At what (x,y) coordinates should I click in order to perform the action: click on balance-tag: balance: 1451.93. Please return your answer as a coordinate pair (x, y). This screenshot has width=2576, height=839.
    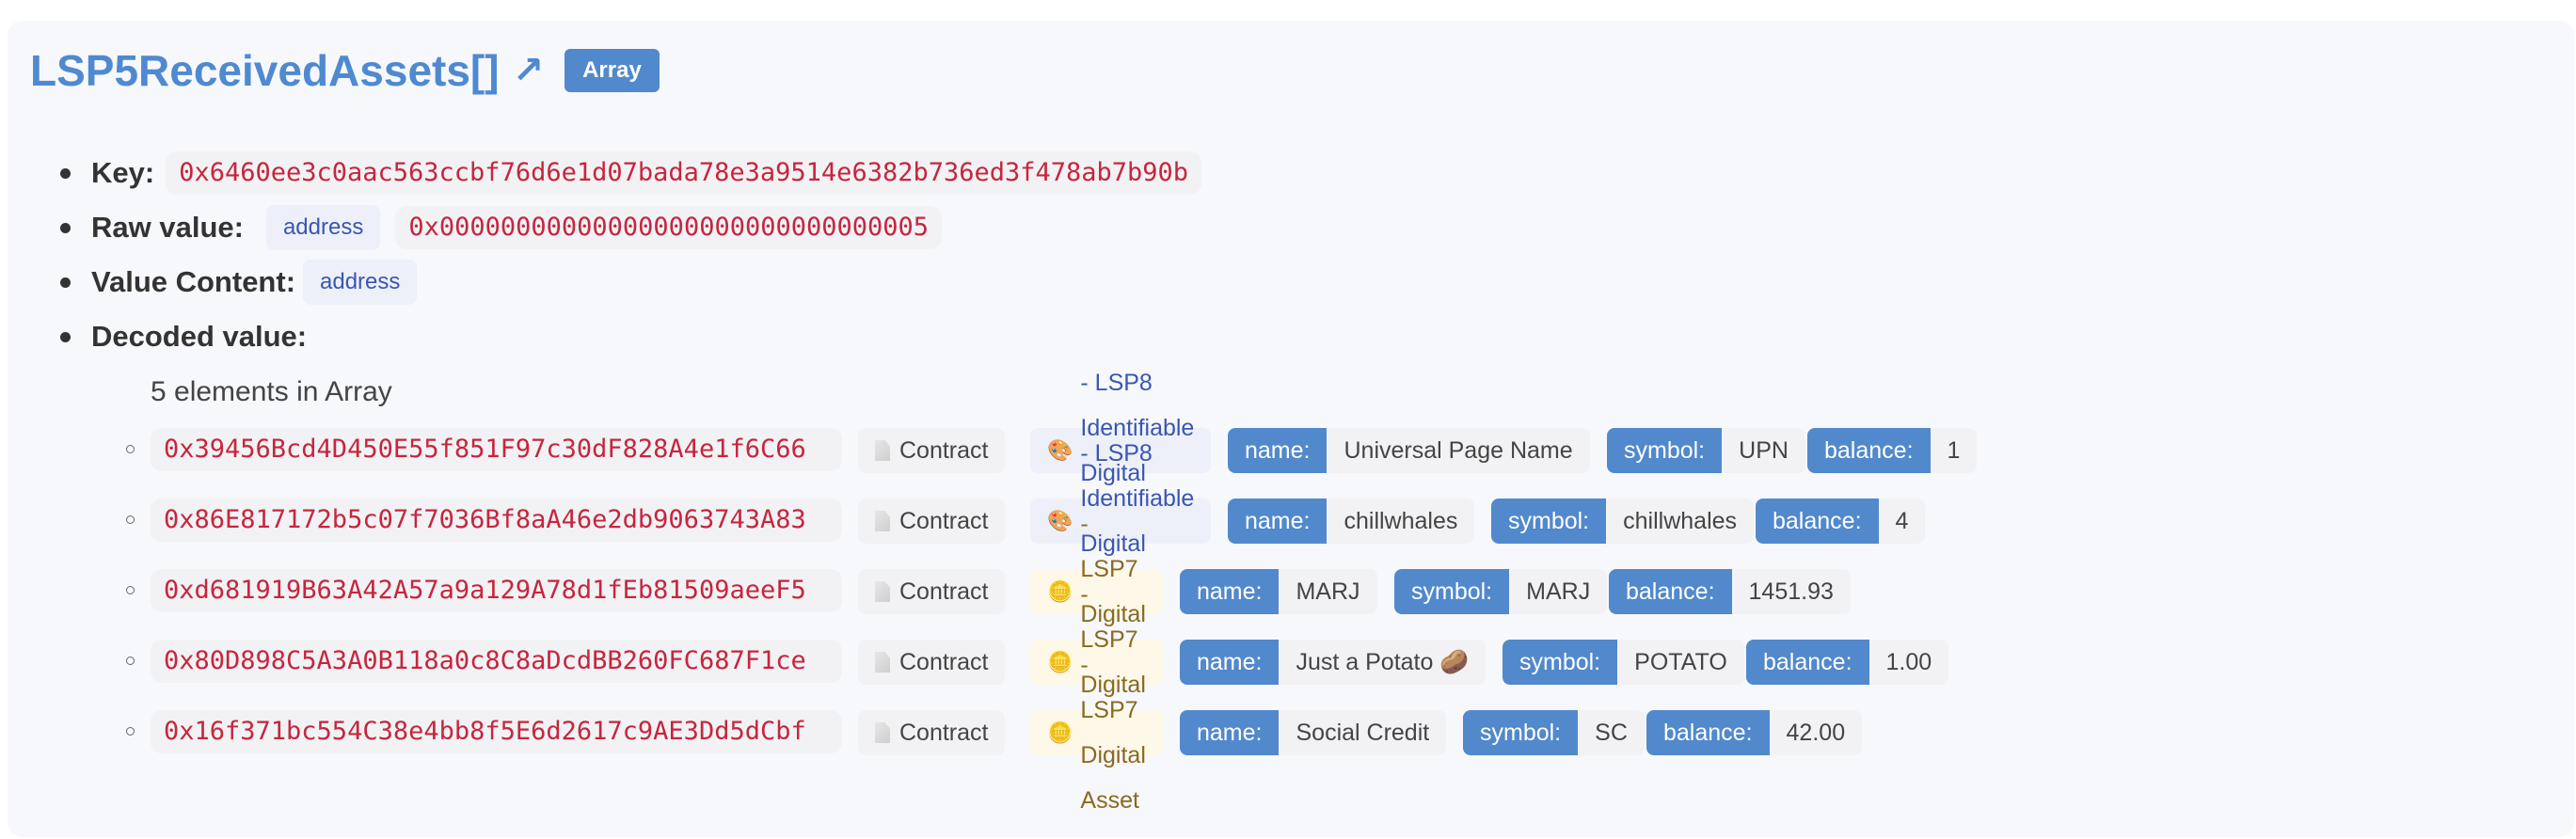
    Looking at the image, I should click on (1730, 592).